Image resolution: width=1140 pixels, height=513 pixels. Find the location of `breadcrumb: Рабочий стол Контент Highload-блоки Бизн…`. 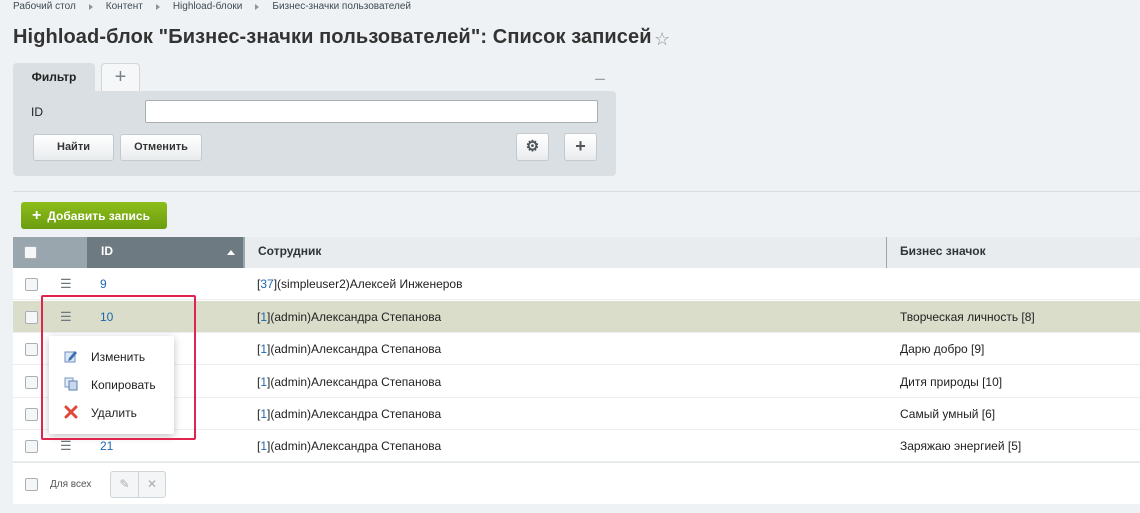

breadcrumb: Рабочий стол Контент Highload-блоки Бизн… is located at coordinates (212, 6).